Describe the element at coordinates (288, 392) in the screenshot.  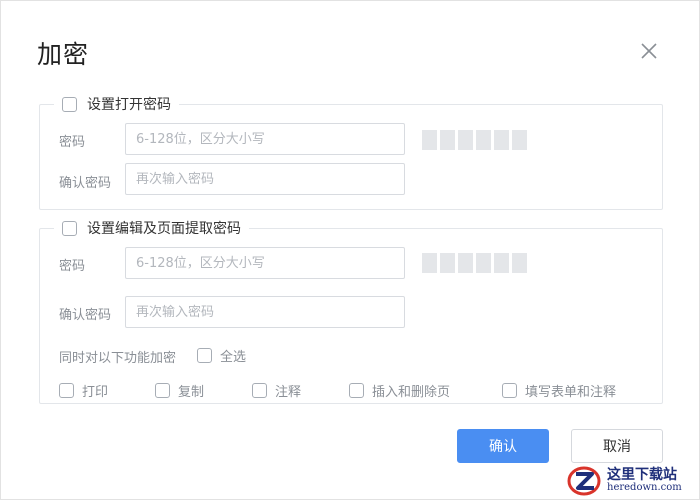
I see `permission-annotate-label: 注释` at that location.